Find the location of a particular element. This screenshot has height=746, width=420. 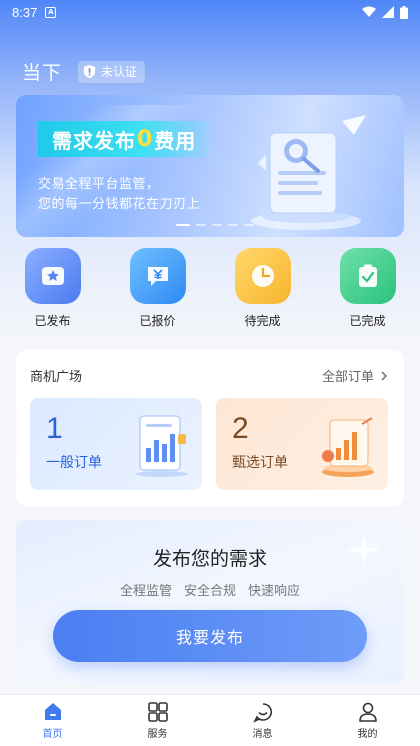

yuan-chat-icon is located at coordinates (157, 276).